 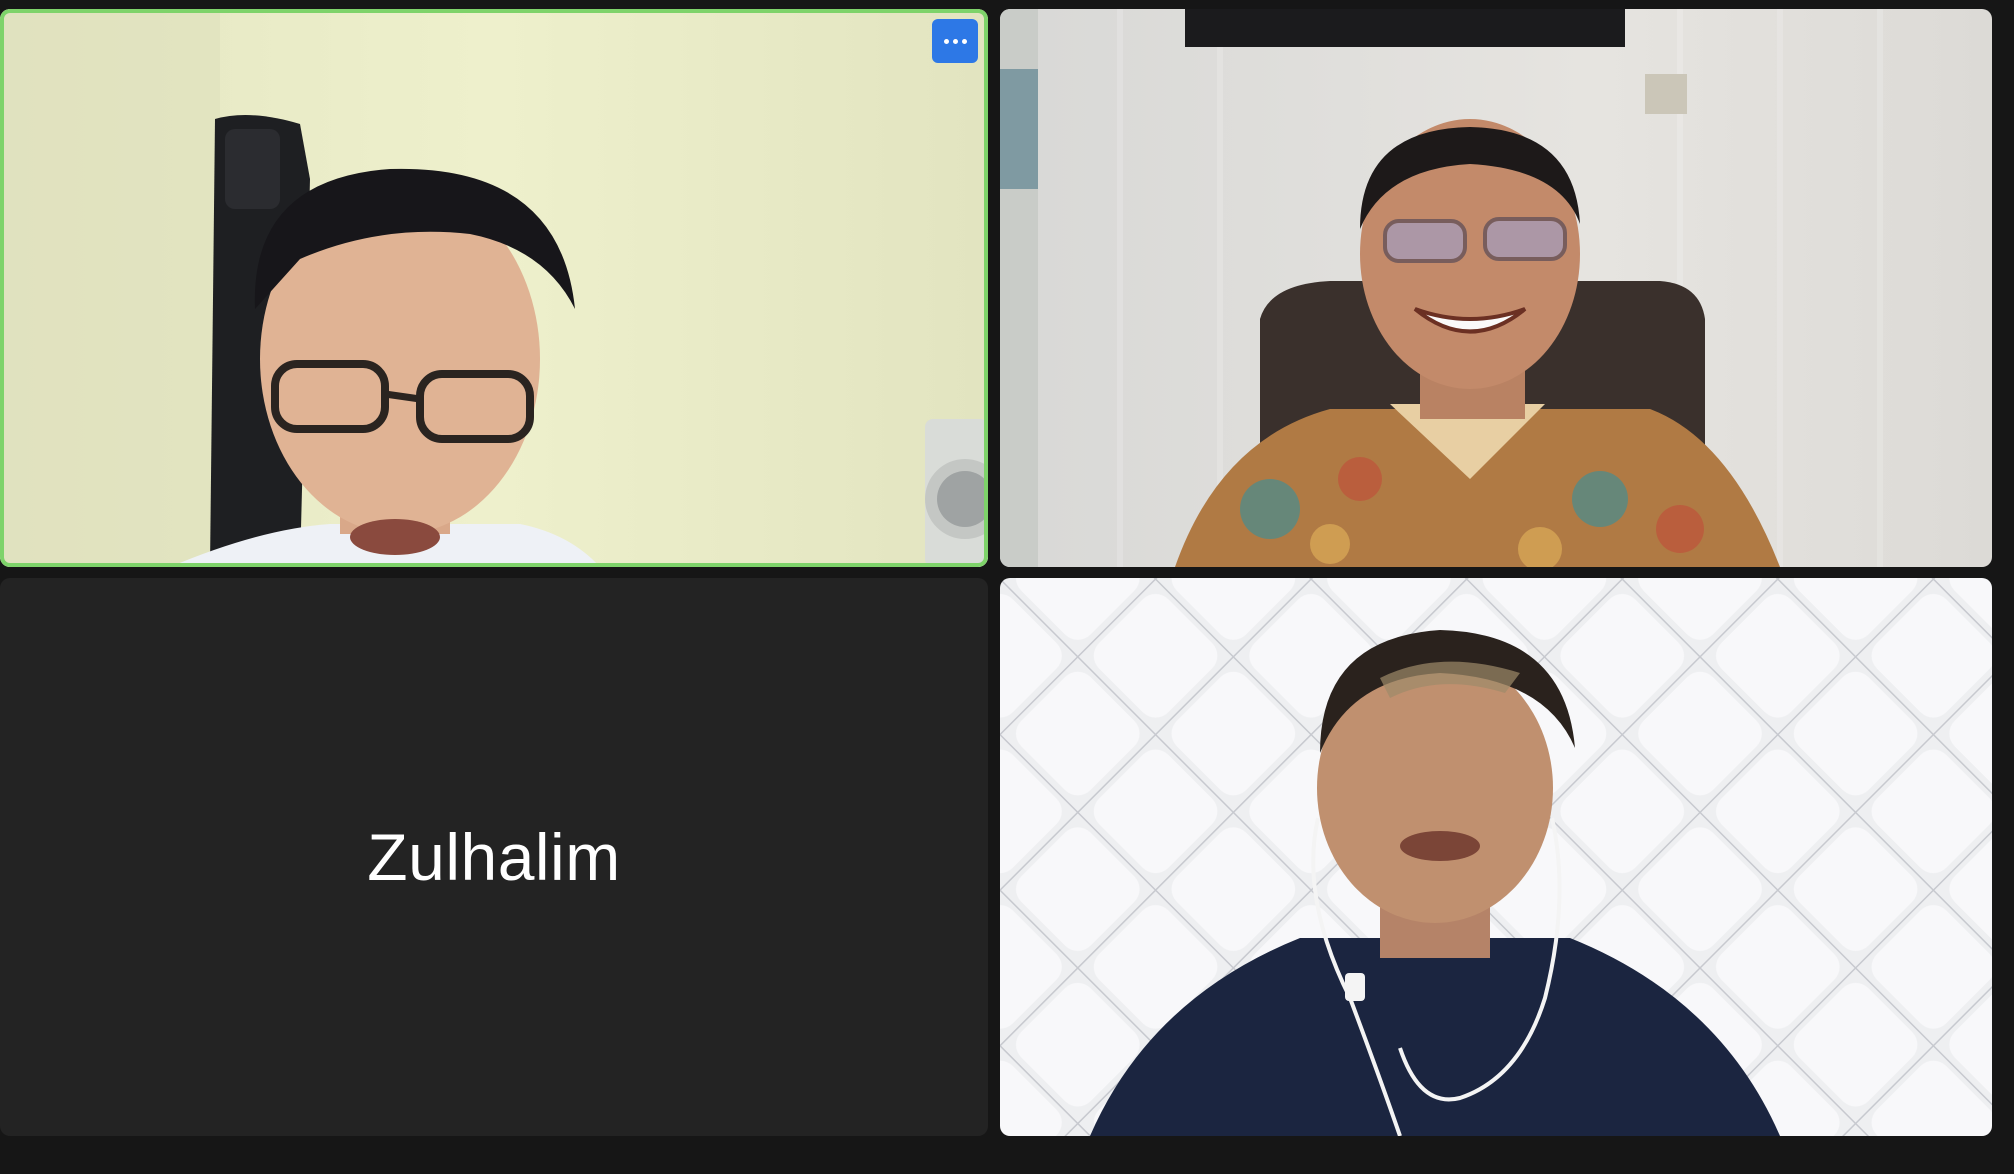 What do you see at coordinates (946, 41) in the screenshot?
I see `ellipsis-icon` at bounding box center [946, 41].